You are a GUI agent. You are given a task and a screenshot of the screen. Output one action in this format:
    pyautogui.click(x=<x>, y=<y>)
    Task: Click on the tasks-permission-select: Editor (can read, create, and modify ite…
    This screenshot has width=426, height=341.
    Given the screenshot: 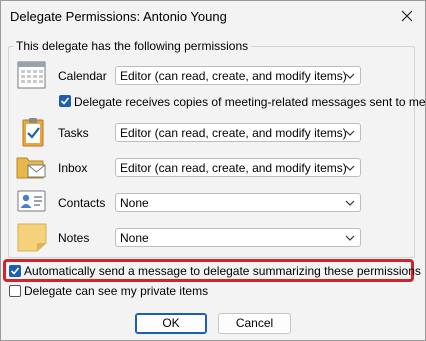 What is the action you would take?
    pyautogui.click(x=238, y=132)
    